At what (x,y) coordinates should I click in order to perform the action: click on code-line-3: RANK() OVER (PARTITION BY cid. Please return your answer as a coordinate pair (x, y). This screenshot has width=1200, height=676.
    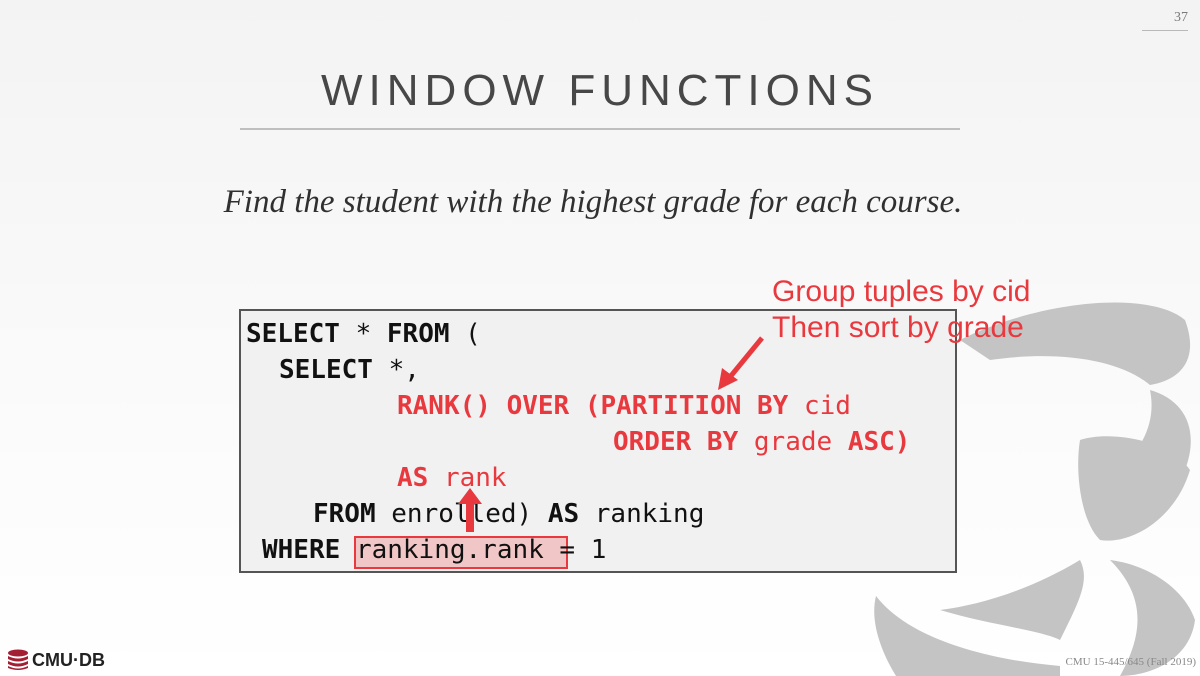
    Looking at the image, I should click on (624, 406).